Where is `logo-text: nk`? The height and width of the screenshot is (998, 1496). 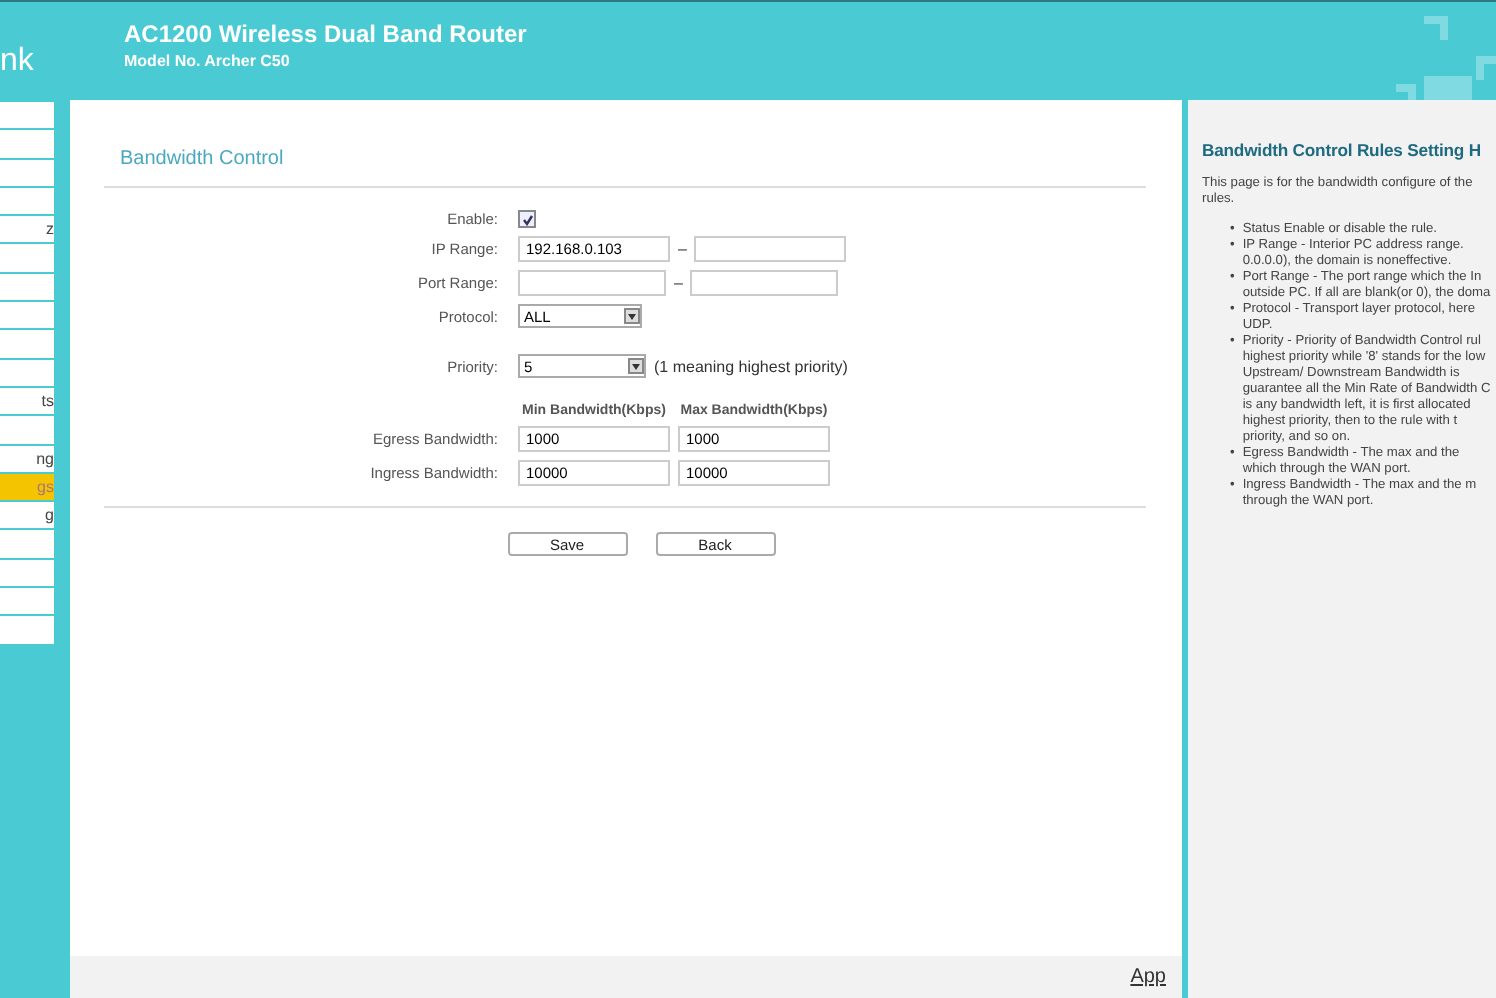 logo-text: nk is located at coordinates (18, 61).